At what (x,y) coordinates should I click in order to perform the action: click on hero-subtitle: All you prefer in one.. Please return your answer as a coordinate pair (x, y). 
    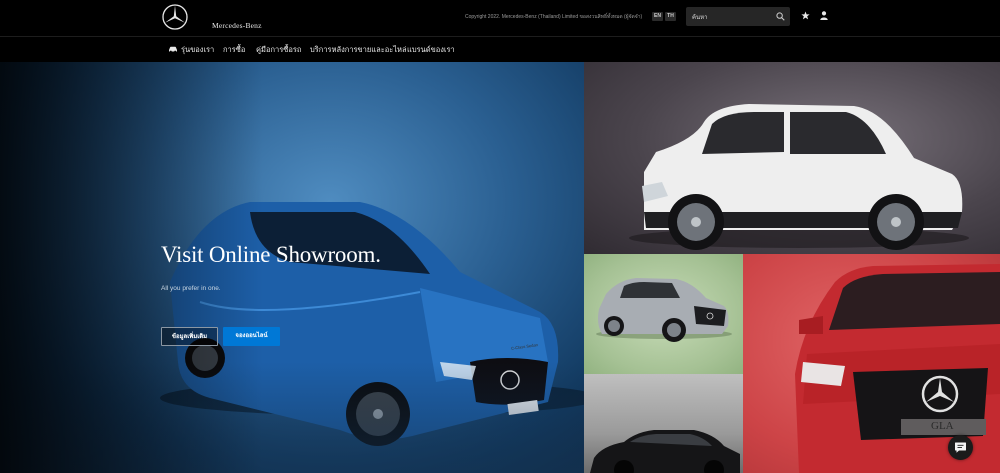
    Looking at the image, I should click on (191, 288).